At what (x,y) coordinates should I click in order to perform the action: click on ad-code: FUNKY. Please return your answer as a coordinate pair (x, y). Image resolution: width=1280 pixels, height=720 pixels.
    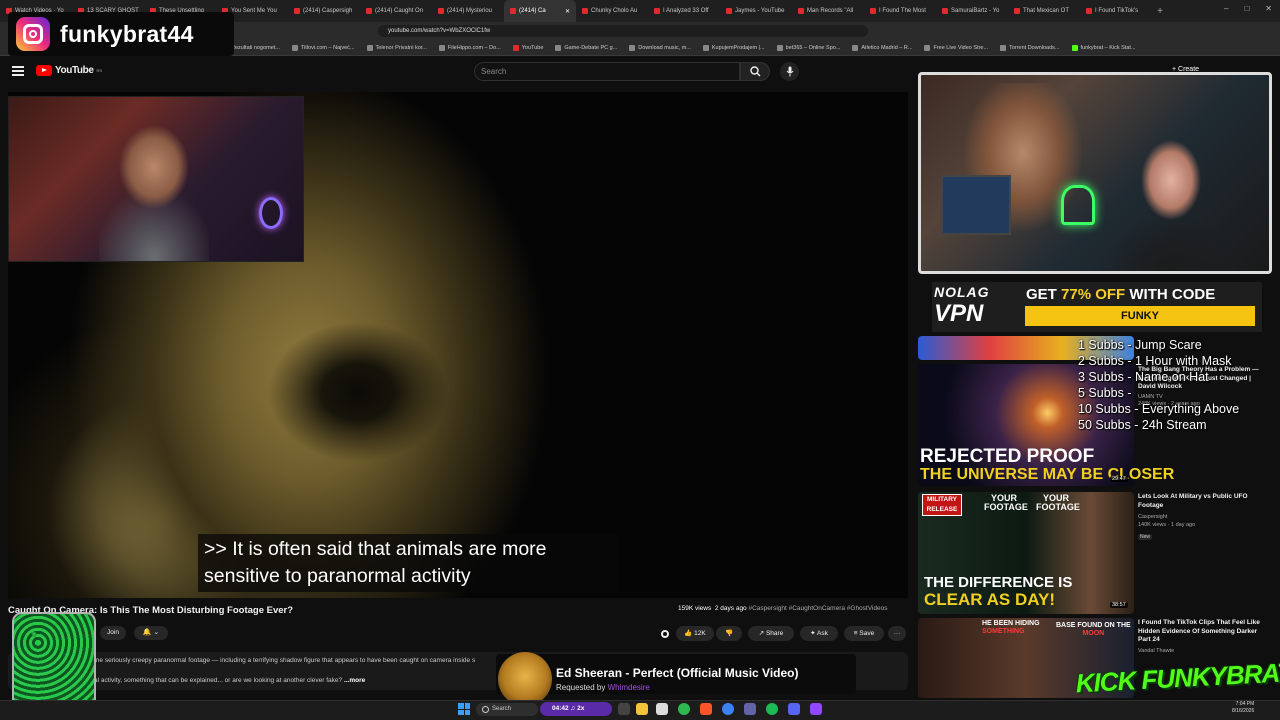
    Looking at the image, I should click on (1140, 316).